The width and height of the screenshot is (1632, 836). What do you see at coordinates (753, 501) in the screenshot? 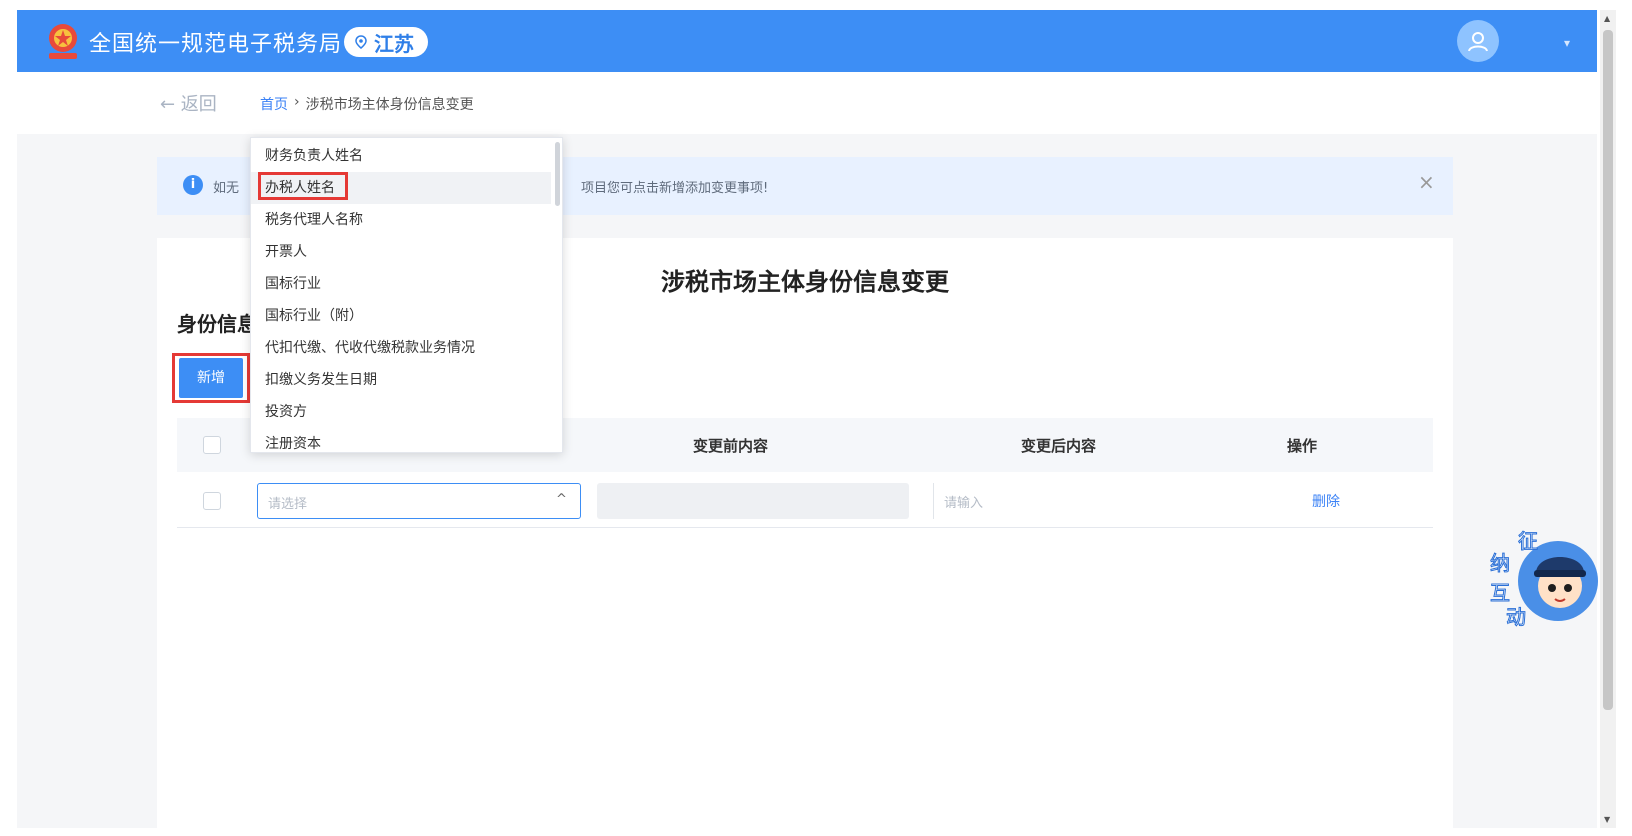
I see `before-content-field` at bounding box center [753, 501].